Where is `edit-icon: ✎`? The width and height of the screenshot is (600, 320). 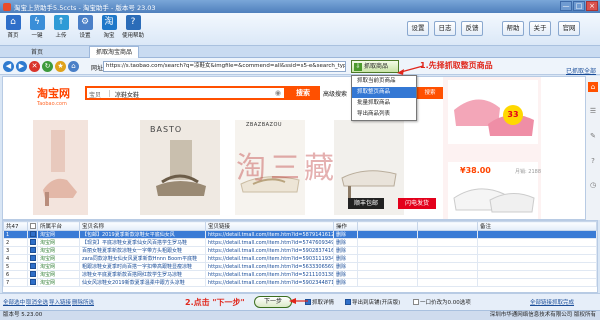
edit-icon: ✎ is located at coordinates (593, 136).